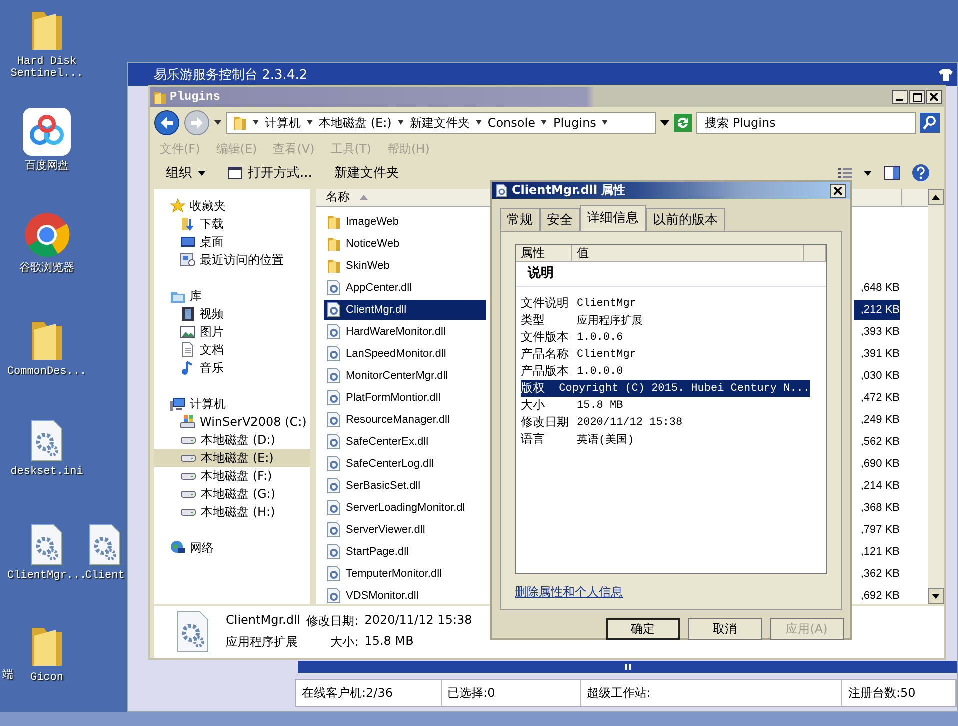  Describe the element at coordinates (232, 404) in the screenshot. I see `nav-item: 计算机` at that location.